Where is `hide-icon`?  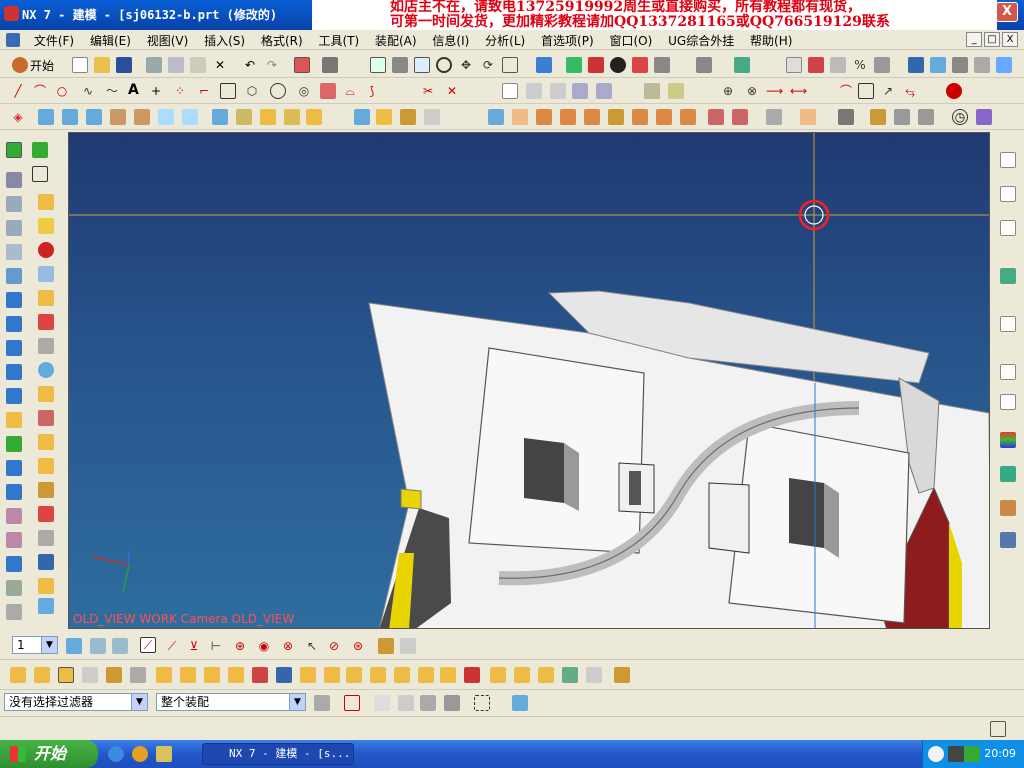 hide-icon is located at coordinates (882, 65).